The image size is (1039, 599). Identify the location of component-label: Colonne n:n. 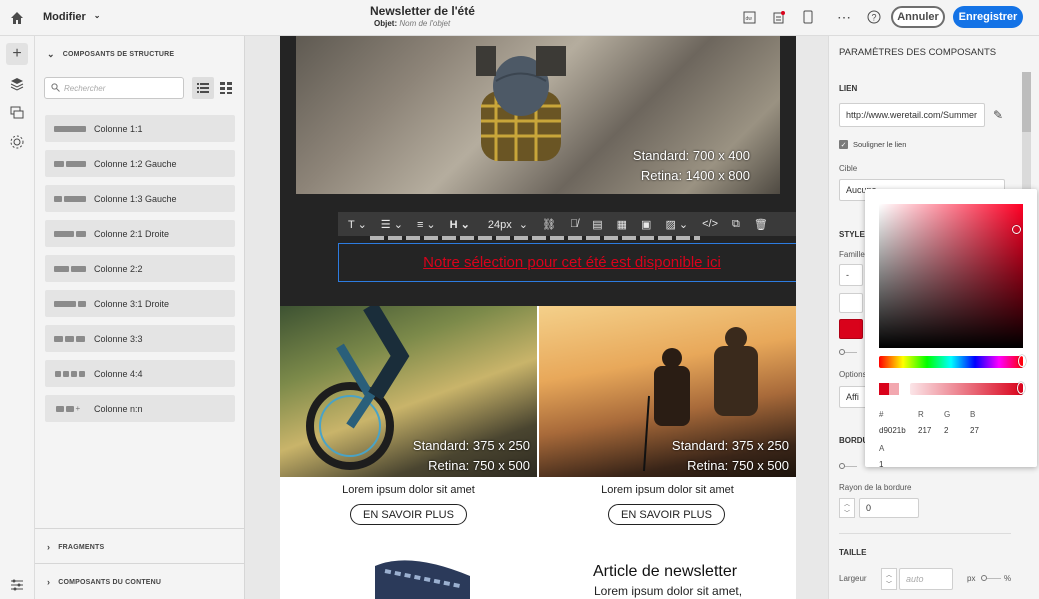
(118, 408).